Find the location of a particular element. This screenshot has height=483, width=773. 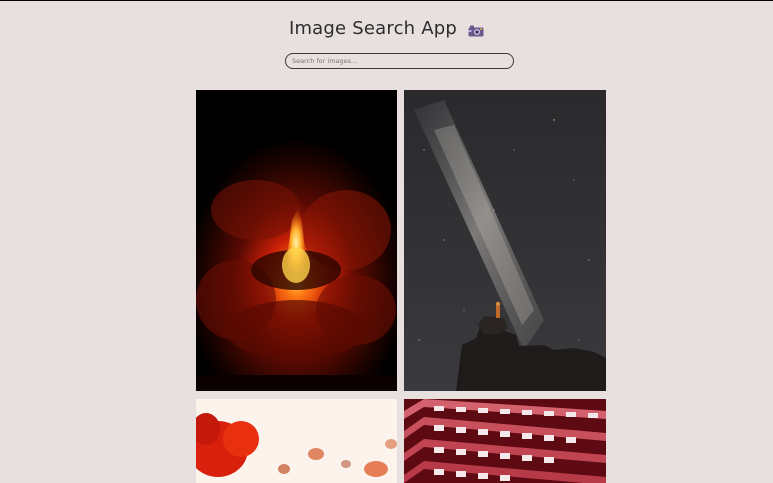

window-top-border is located at coordinates (386, 0).